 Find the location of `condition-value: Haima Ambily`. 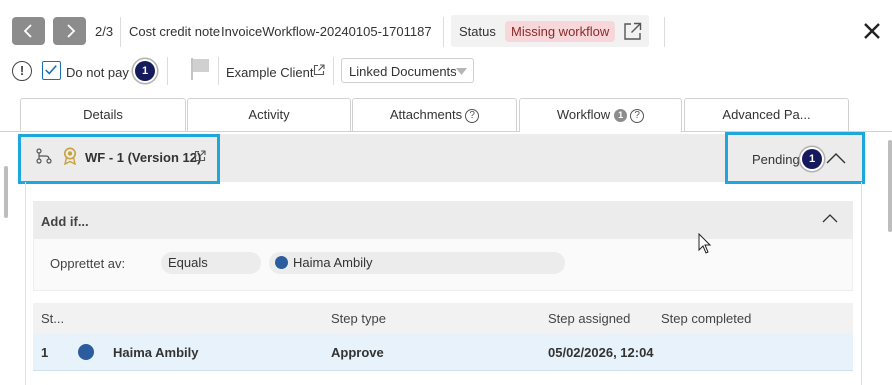

condition-value: Haima Ambily is located at coordinates (417, 263).